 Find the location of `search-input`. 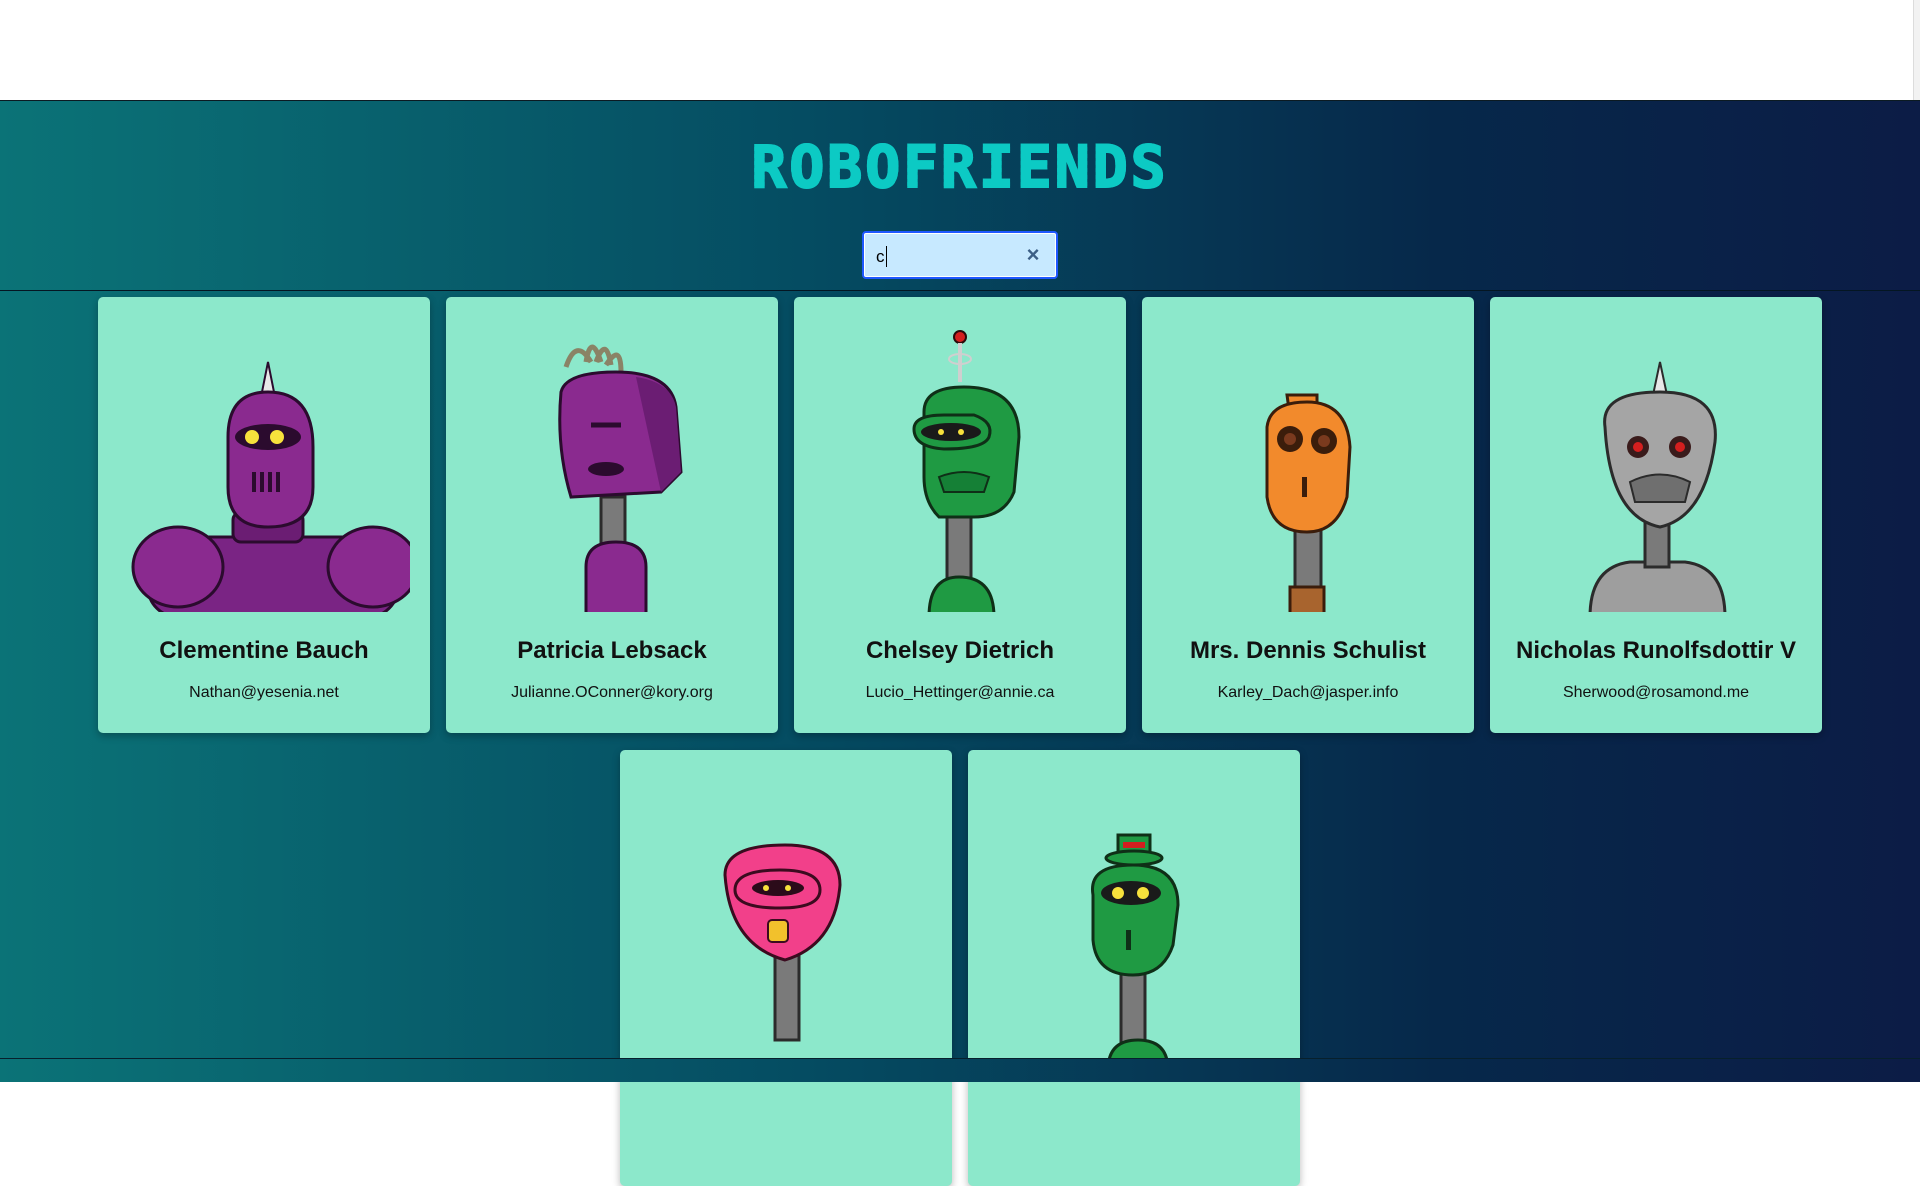

search-input is located at coordinates (946, 257).